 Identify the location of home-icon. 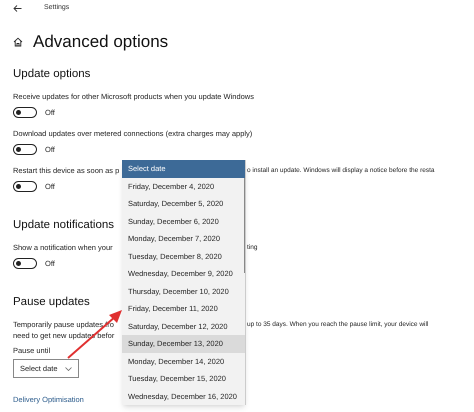
(18, 42).